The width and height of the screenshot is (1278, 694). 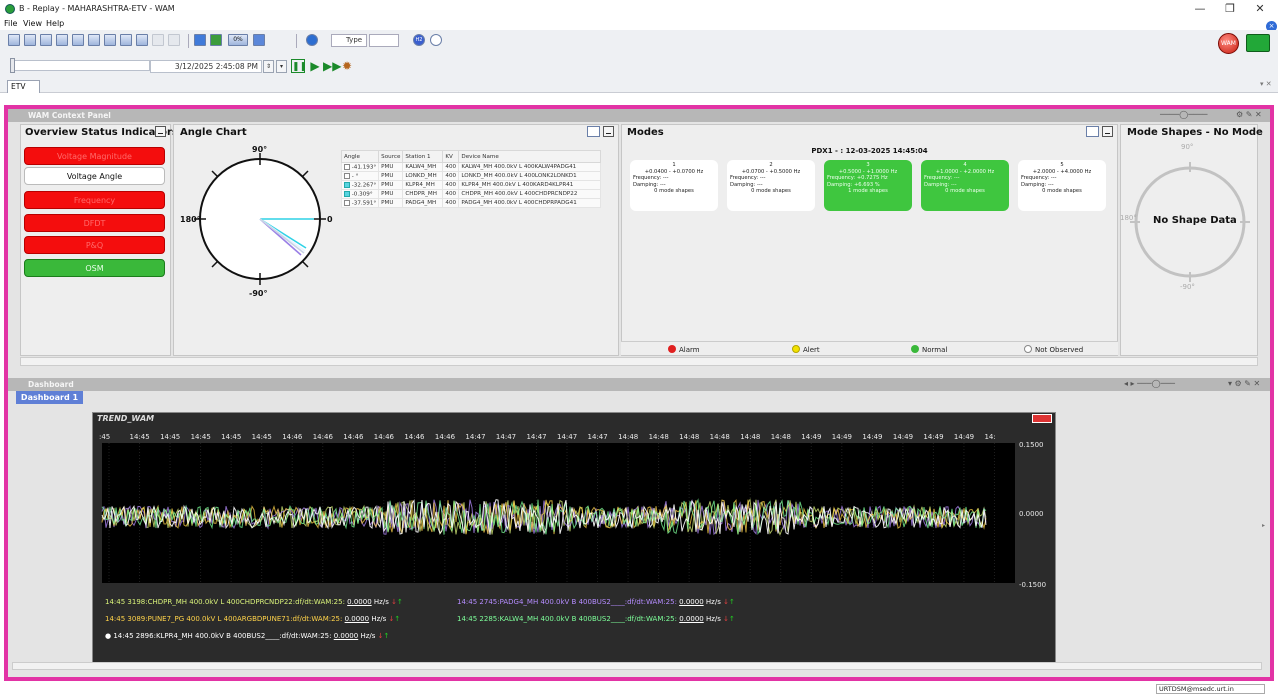 What do you see at coordinates (110, 40) in the screenshot?
I see `fit-icon` at bounding box center [110, 40].